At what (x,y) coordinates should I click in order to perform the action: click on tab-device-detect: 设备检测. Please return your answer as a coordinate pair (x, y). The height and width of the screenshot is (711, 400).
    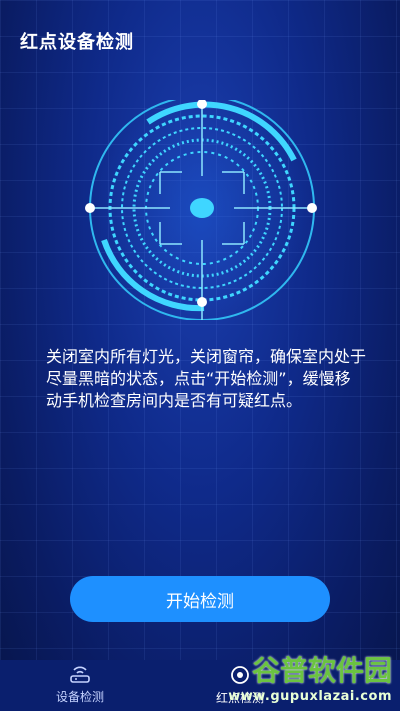
    Looking at the image, I should click on (80, 685).